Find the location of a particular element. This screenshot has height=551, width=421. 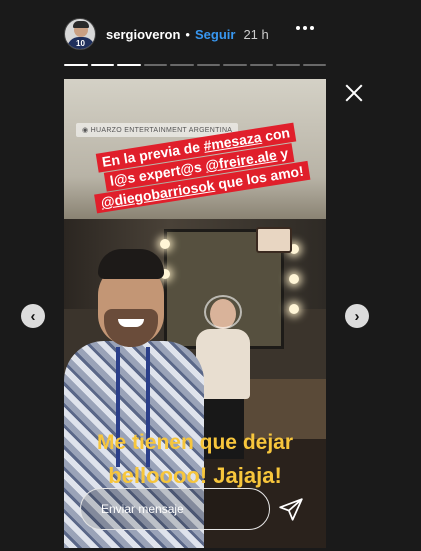

reply-input: Enviar mensaje is located at coordinates (175, 509).